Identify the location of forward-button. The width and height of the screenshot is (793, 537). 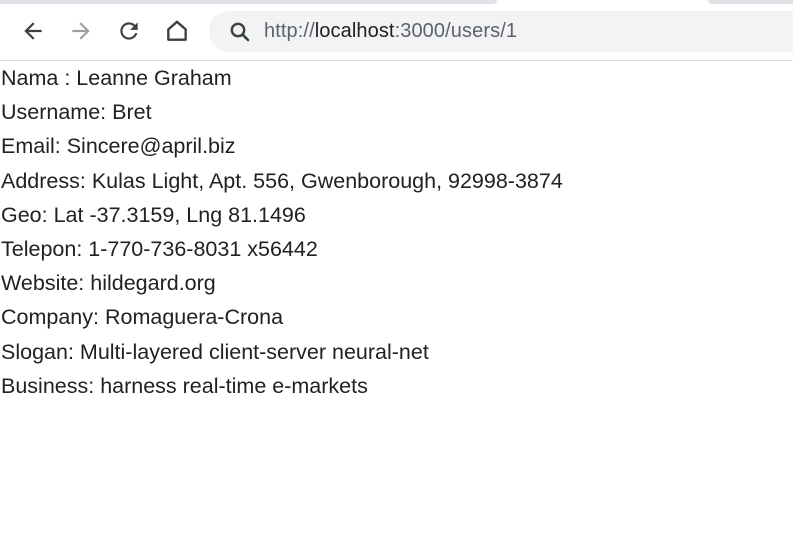
(81, 31).